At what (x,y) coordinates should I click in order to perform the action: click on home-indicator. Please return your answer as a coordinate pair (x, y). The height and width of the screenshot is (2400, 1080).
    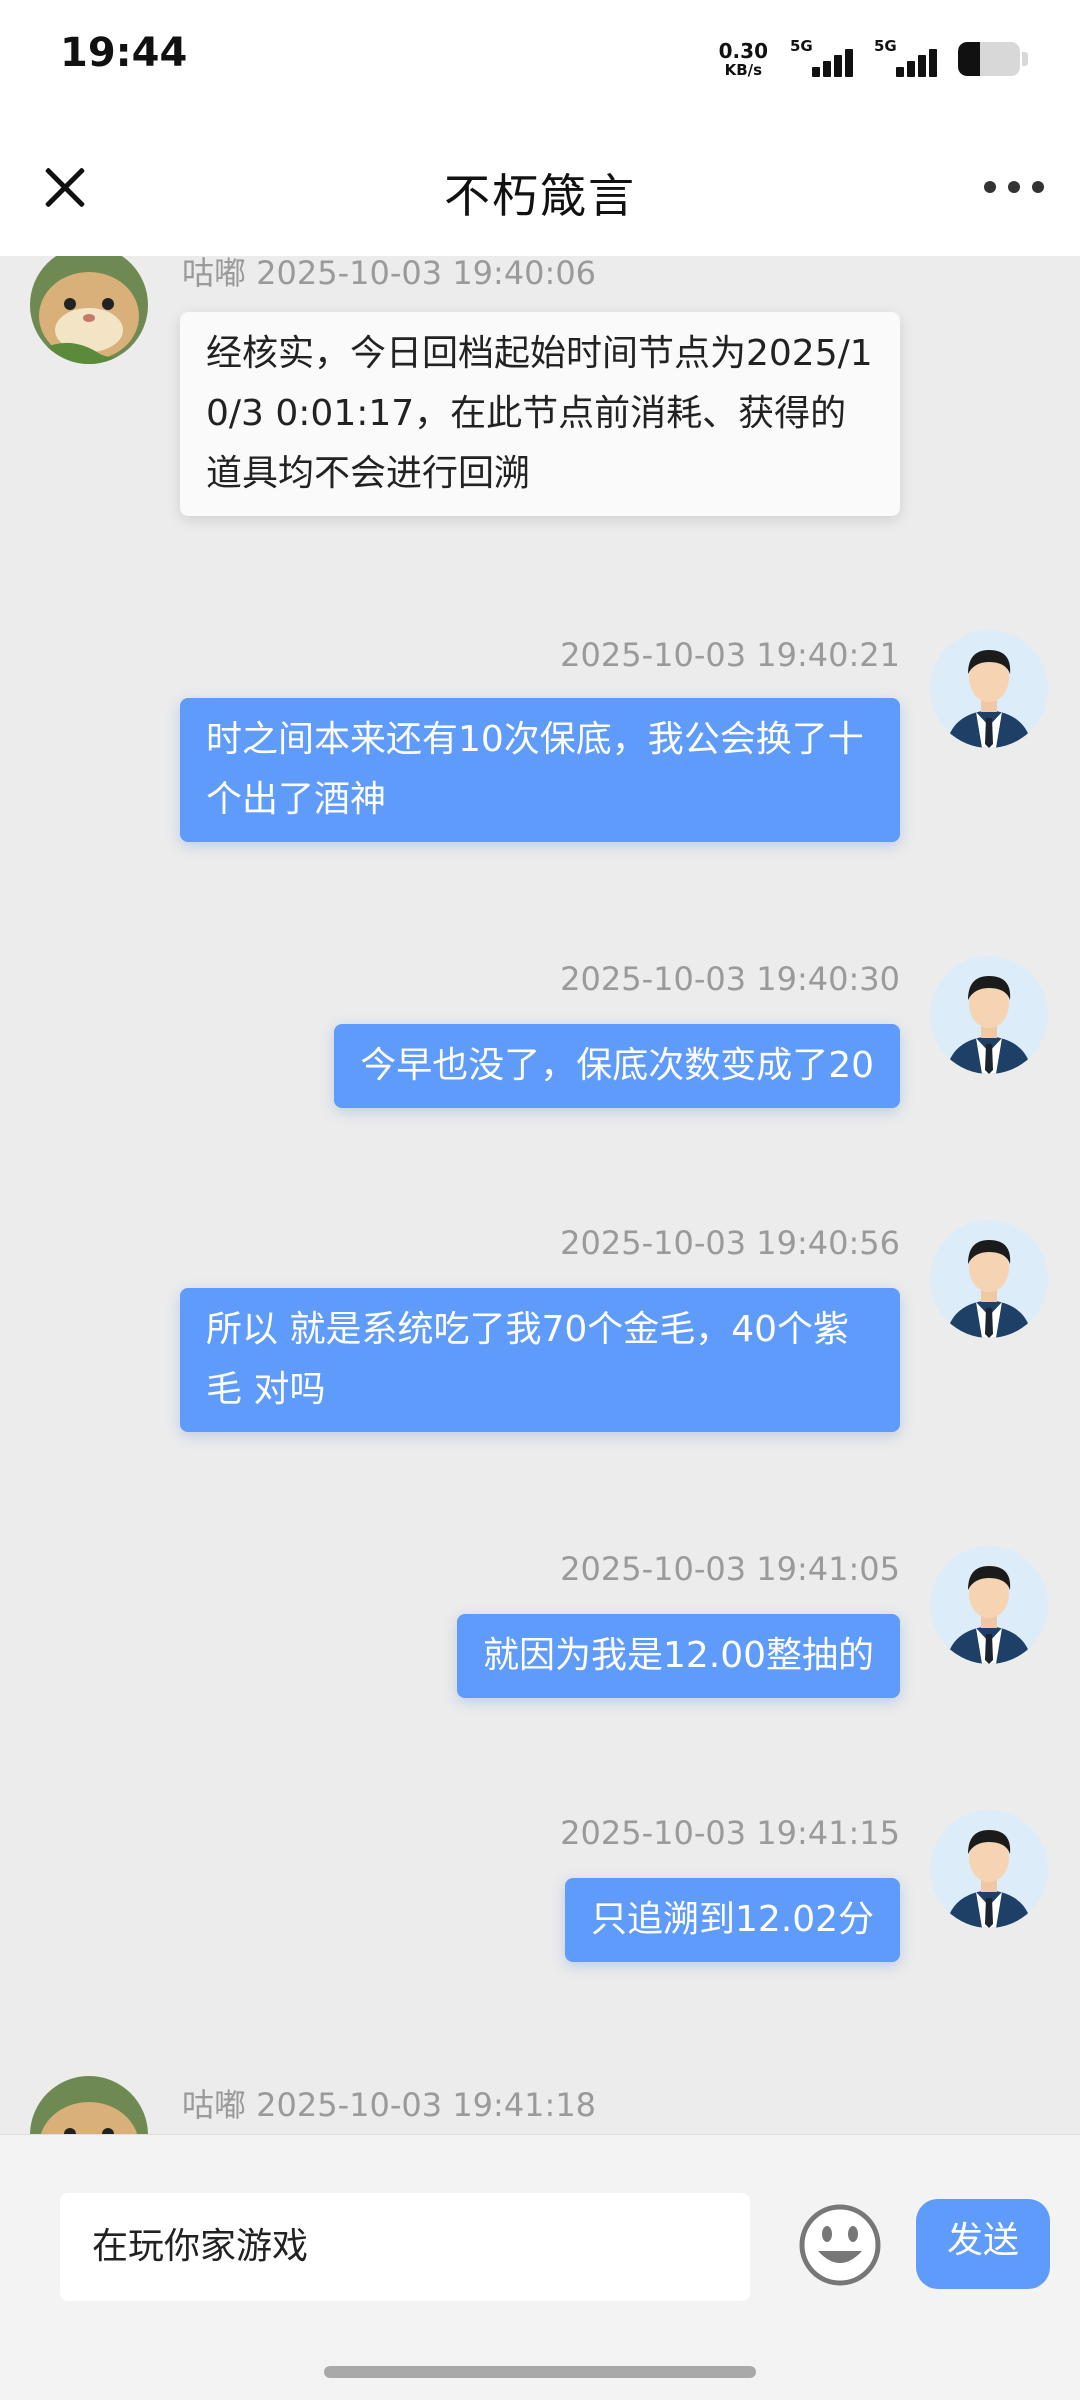
    Looking at the image, I should click on (540, 2372).